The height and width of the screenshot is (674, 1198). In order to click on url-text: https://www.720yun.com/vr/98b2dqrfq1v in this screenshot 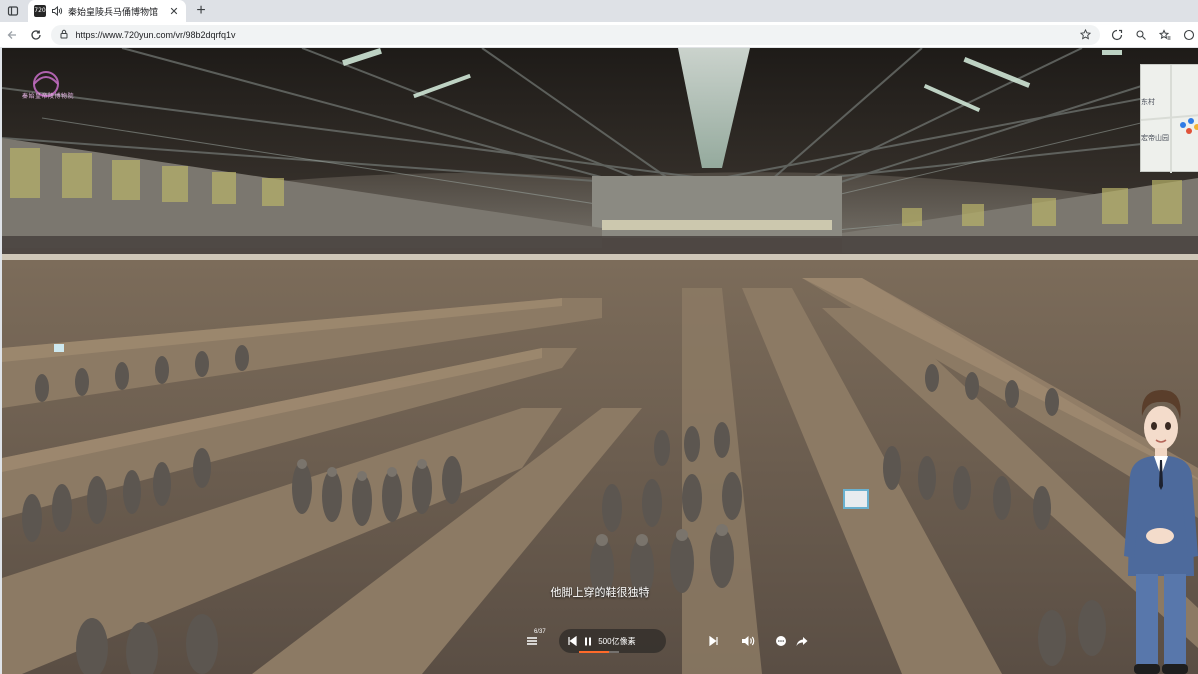, I will do `click(576, 35)`.